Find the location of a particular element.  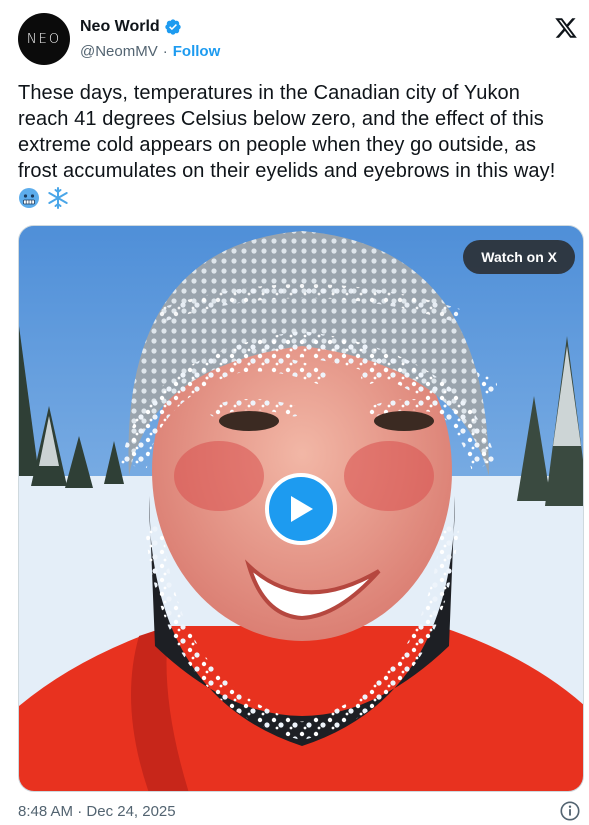

snowflake-emoji is located at coordinates (57, 197).